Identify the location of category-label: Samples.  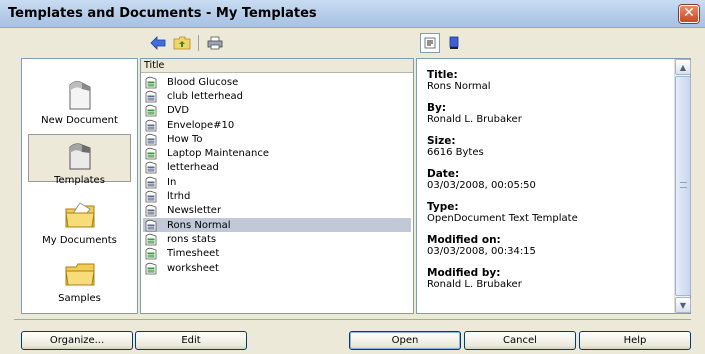
(79, 298).